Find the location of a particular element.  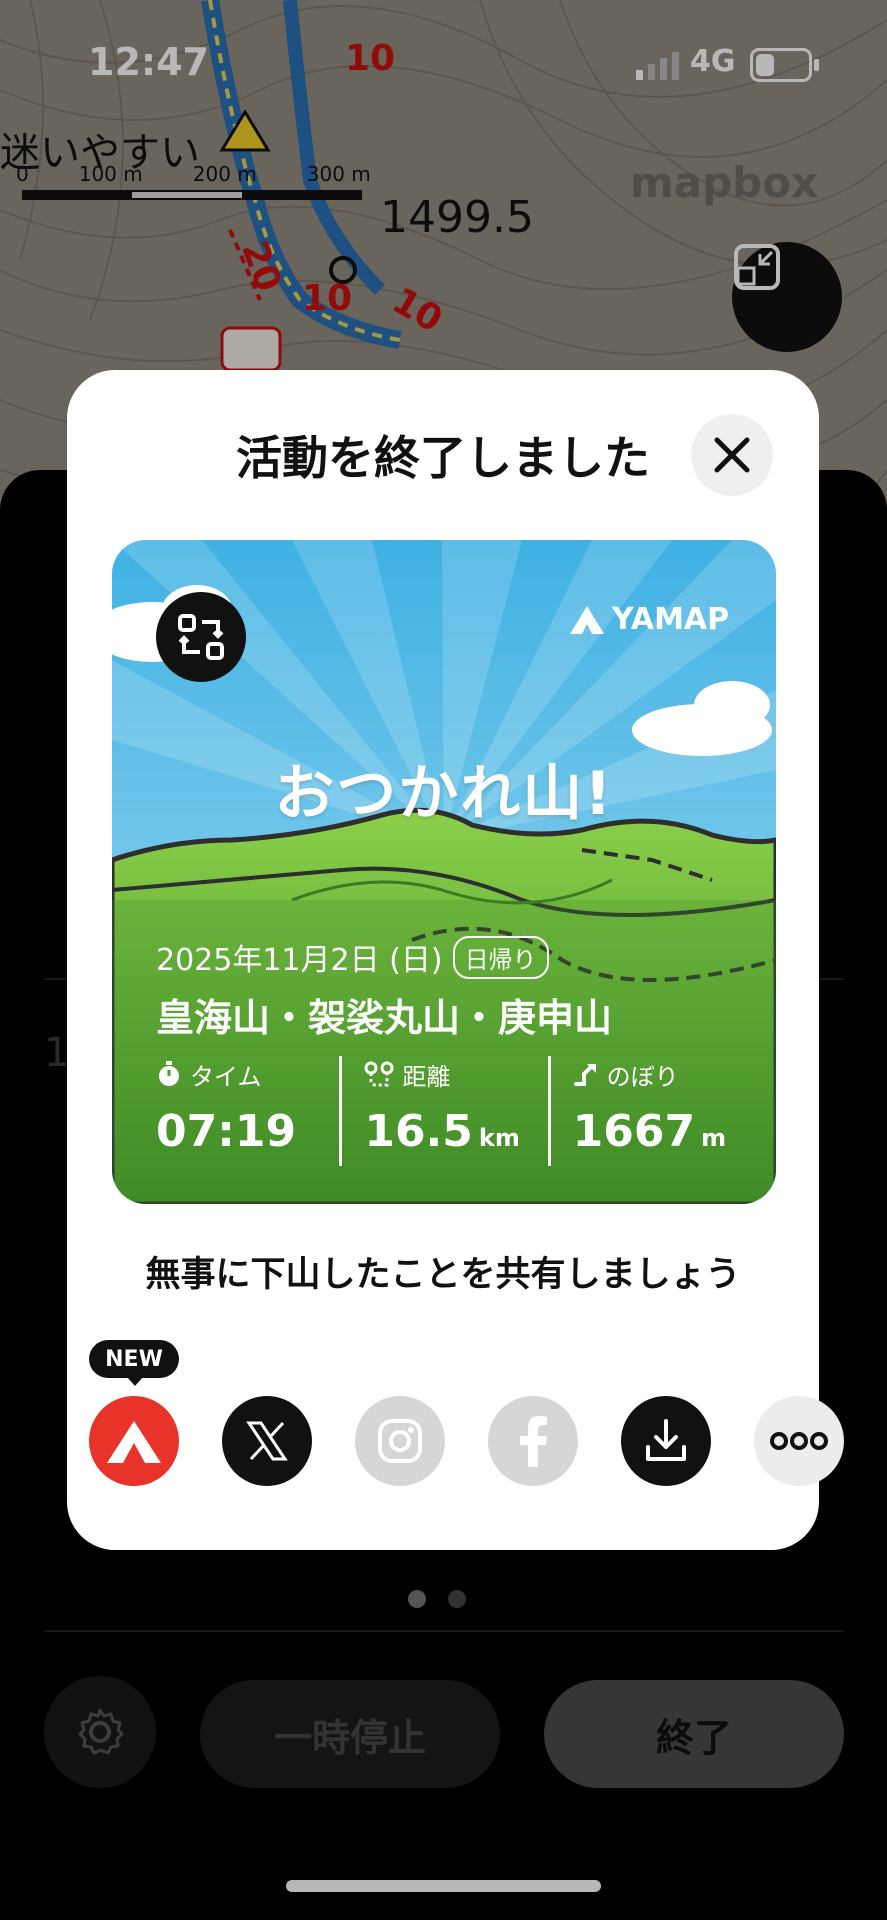

share-facebook-button is located at coordinates (533, 1441).